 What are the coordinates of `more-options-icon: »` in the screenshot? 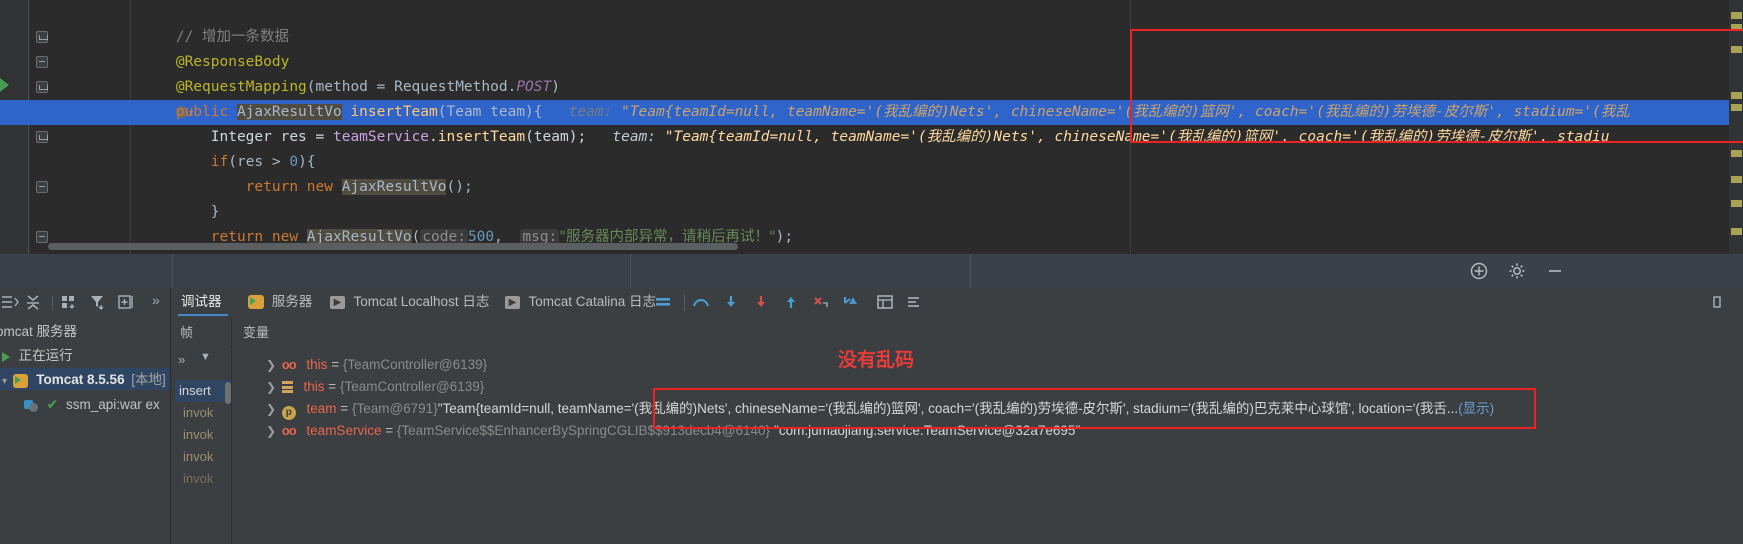 It's located at (156, 300).